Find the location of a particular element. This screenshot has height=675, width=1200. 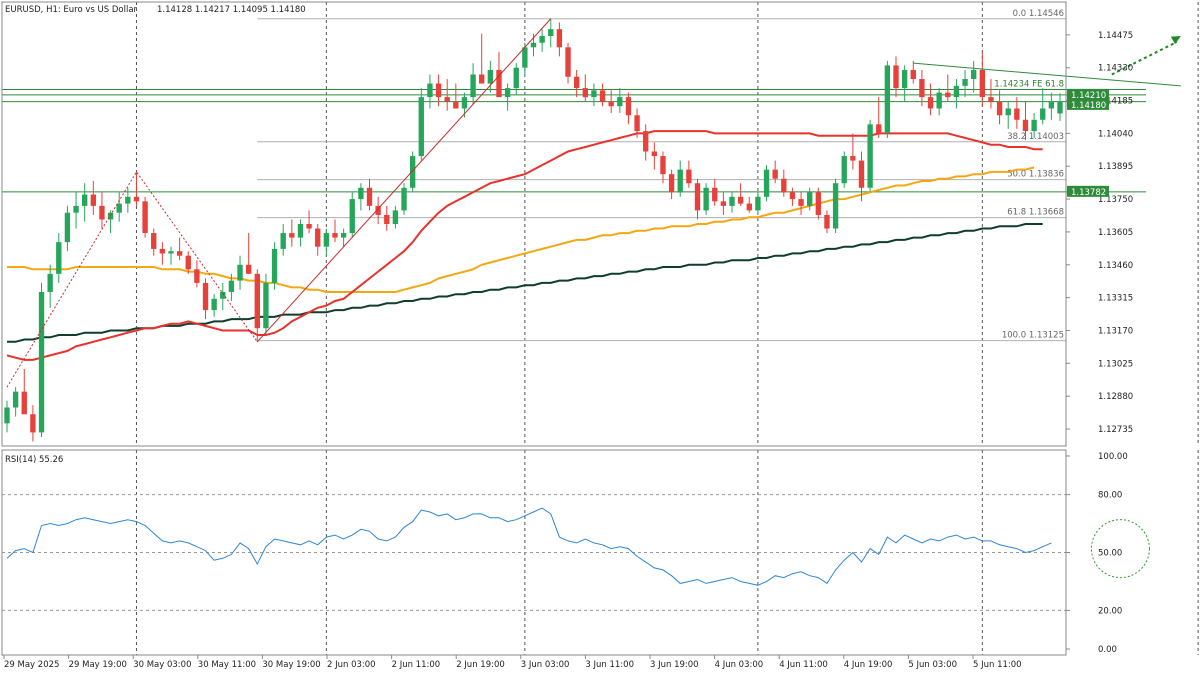

rsi-tick-label: 50.00 is located at coordinates (1110, 554).